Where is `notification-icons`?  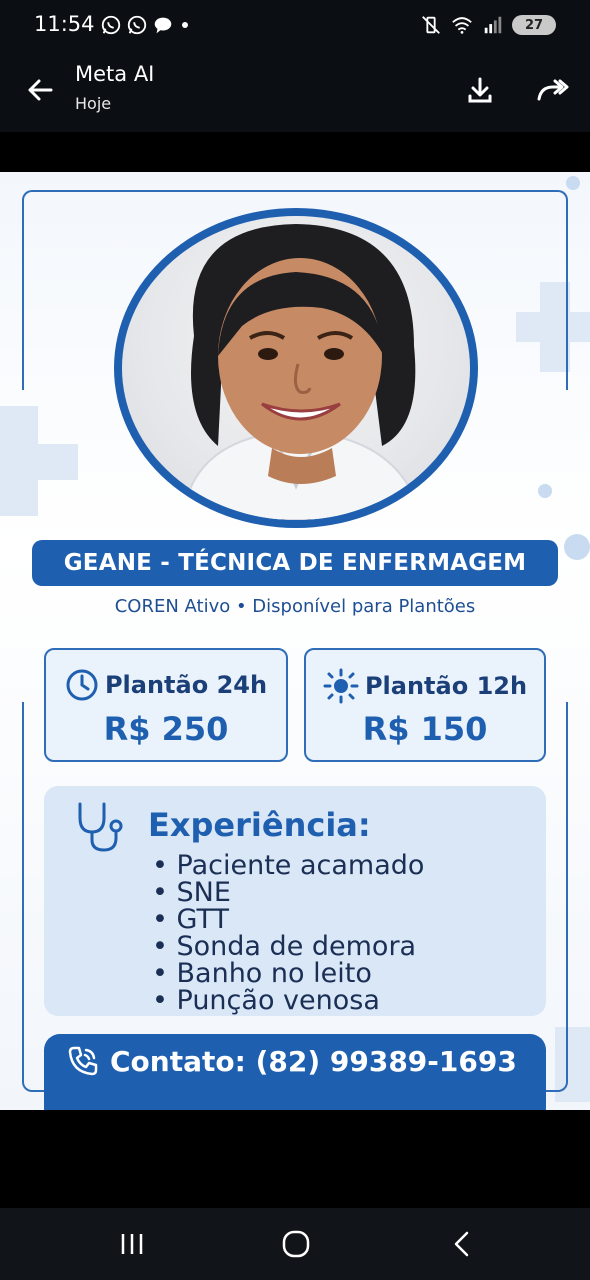
notification-icons is located at coordinates (146, 25).